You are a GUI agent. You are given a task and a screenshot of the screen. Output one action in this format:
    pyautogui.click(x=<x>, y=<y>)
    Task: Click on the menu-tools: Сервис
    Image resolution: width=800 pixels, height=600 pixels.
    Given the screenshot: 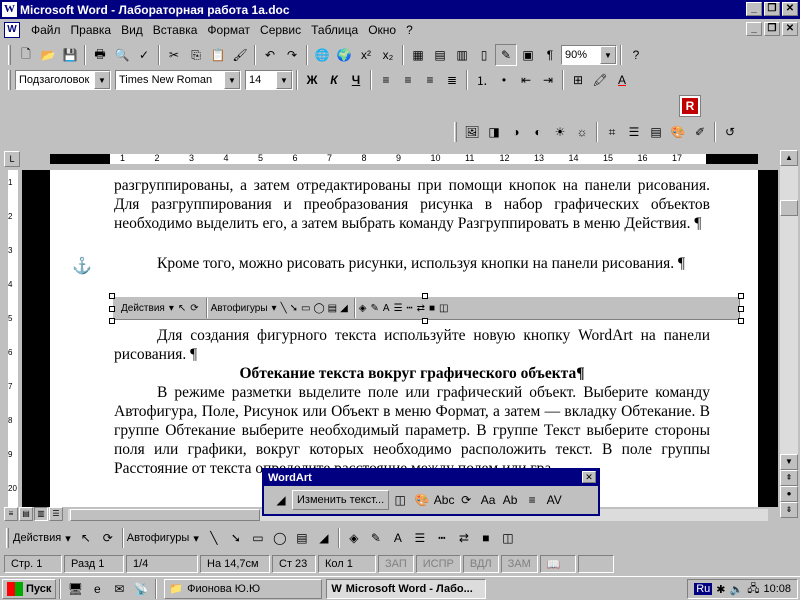 What is the action you would take?
    pyautogui.click(x=280, y=30)
    